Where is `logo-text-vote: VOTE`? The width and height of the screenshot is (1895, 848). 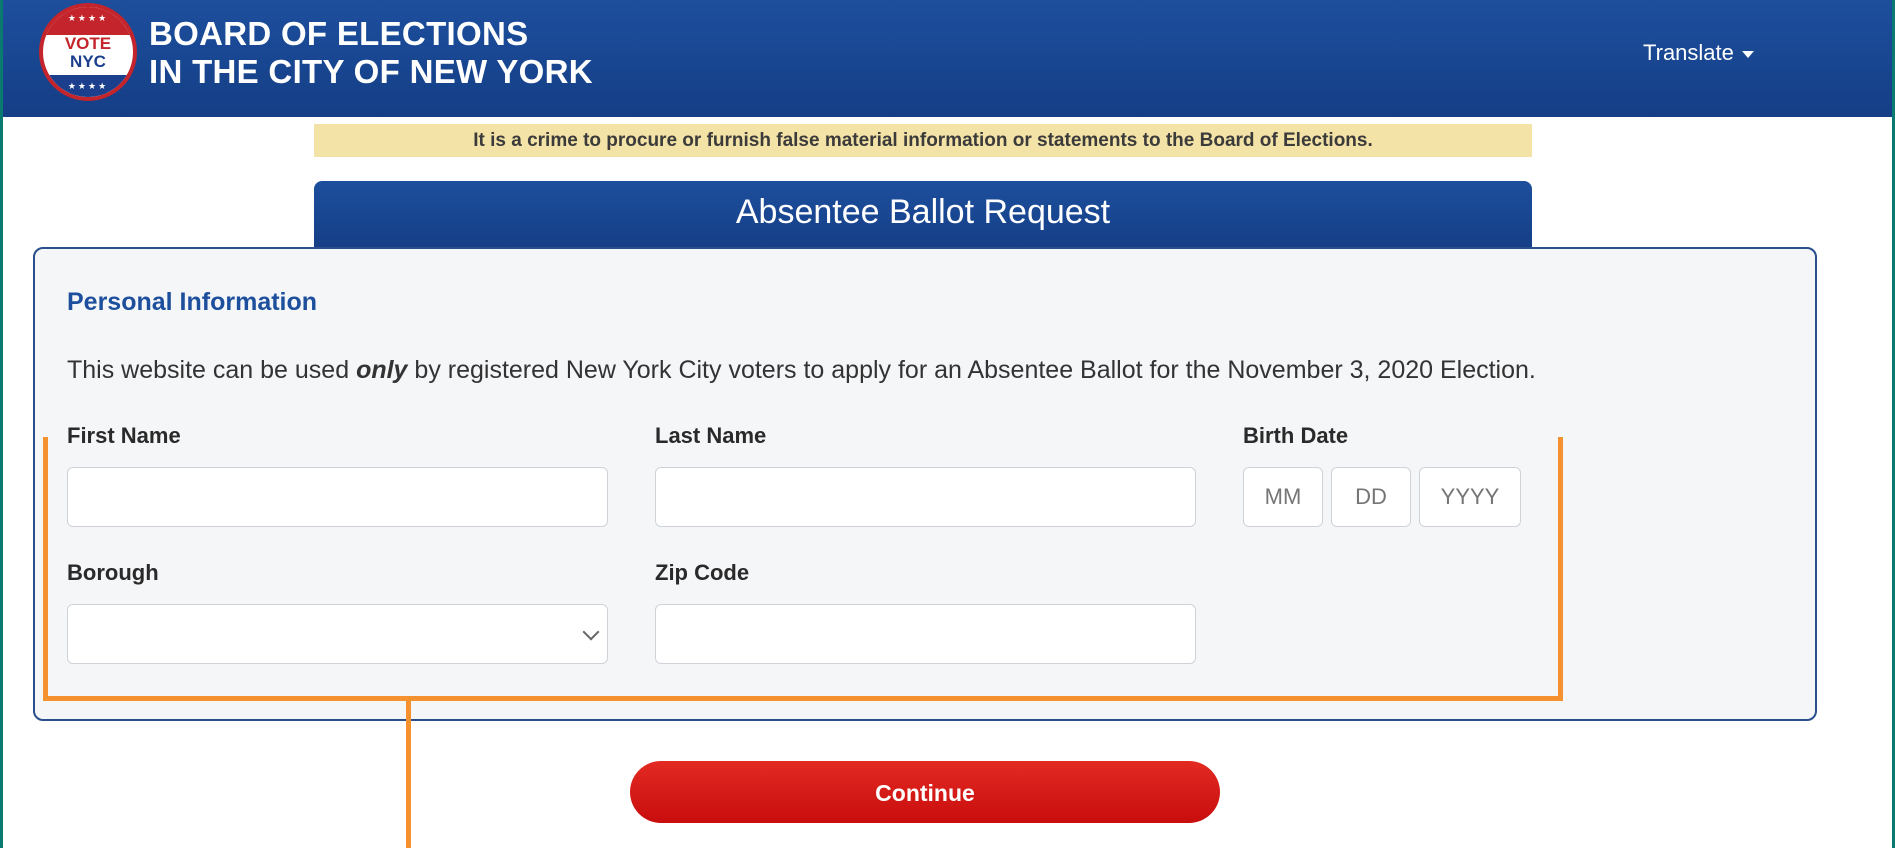 logo-text-vote: VOTE is located at coordinates (88, 43).